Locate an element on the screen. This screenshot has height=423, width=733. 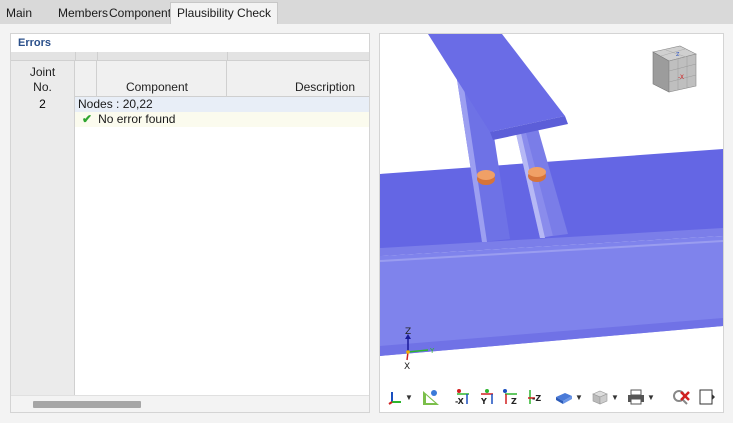
print-button: ▼ is located at coordinates (641, 397).